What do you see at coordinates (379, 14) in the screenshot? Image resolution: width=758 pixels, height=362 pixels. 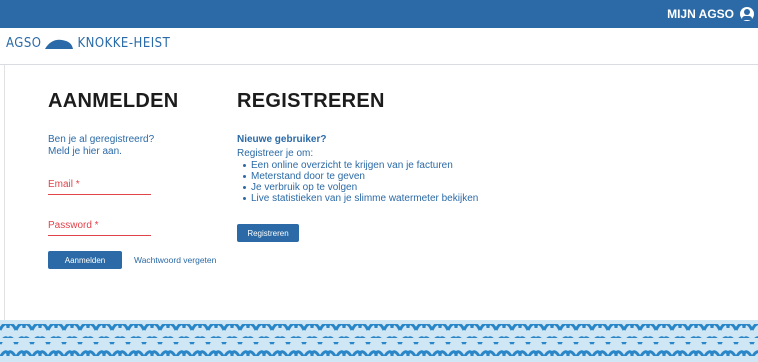 I see `top-bar: MIJN AGSO` at bounding box center [379, 14].